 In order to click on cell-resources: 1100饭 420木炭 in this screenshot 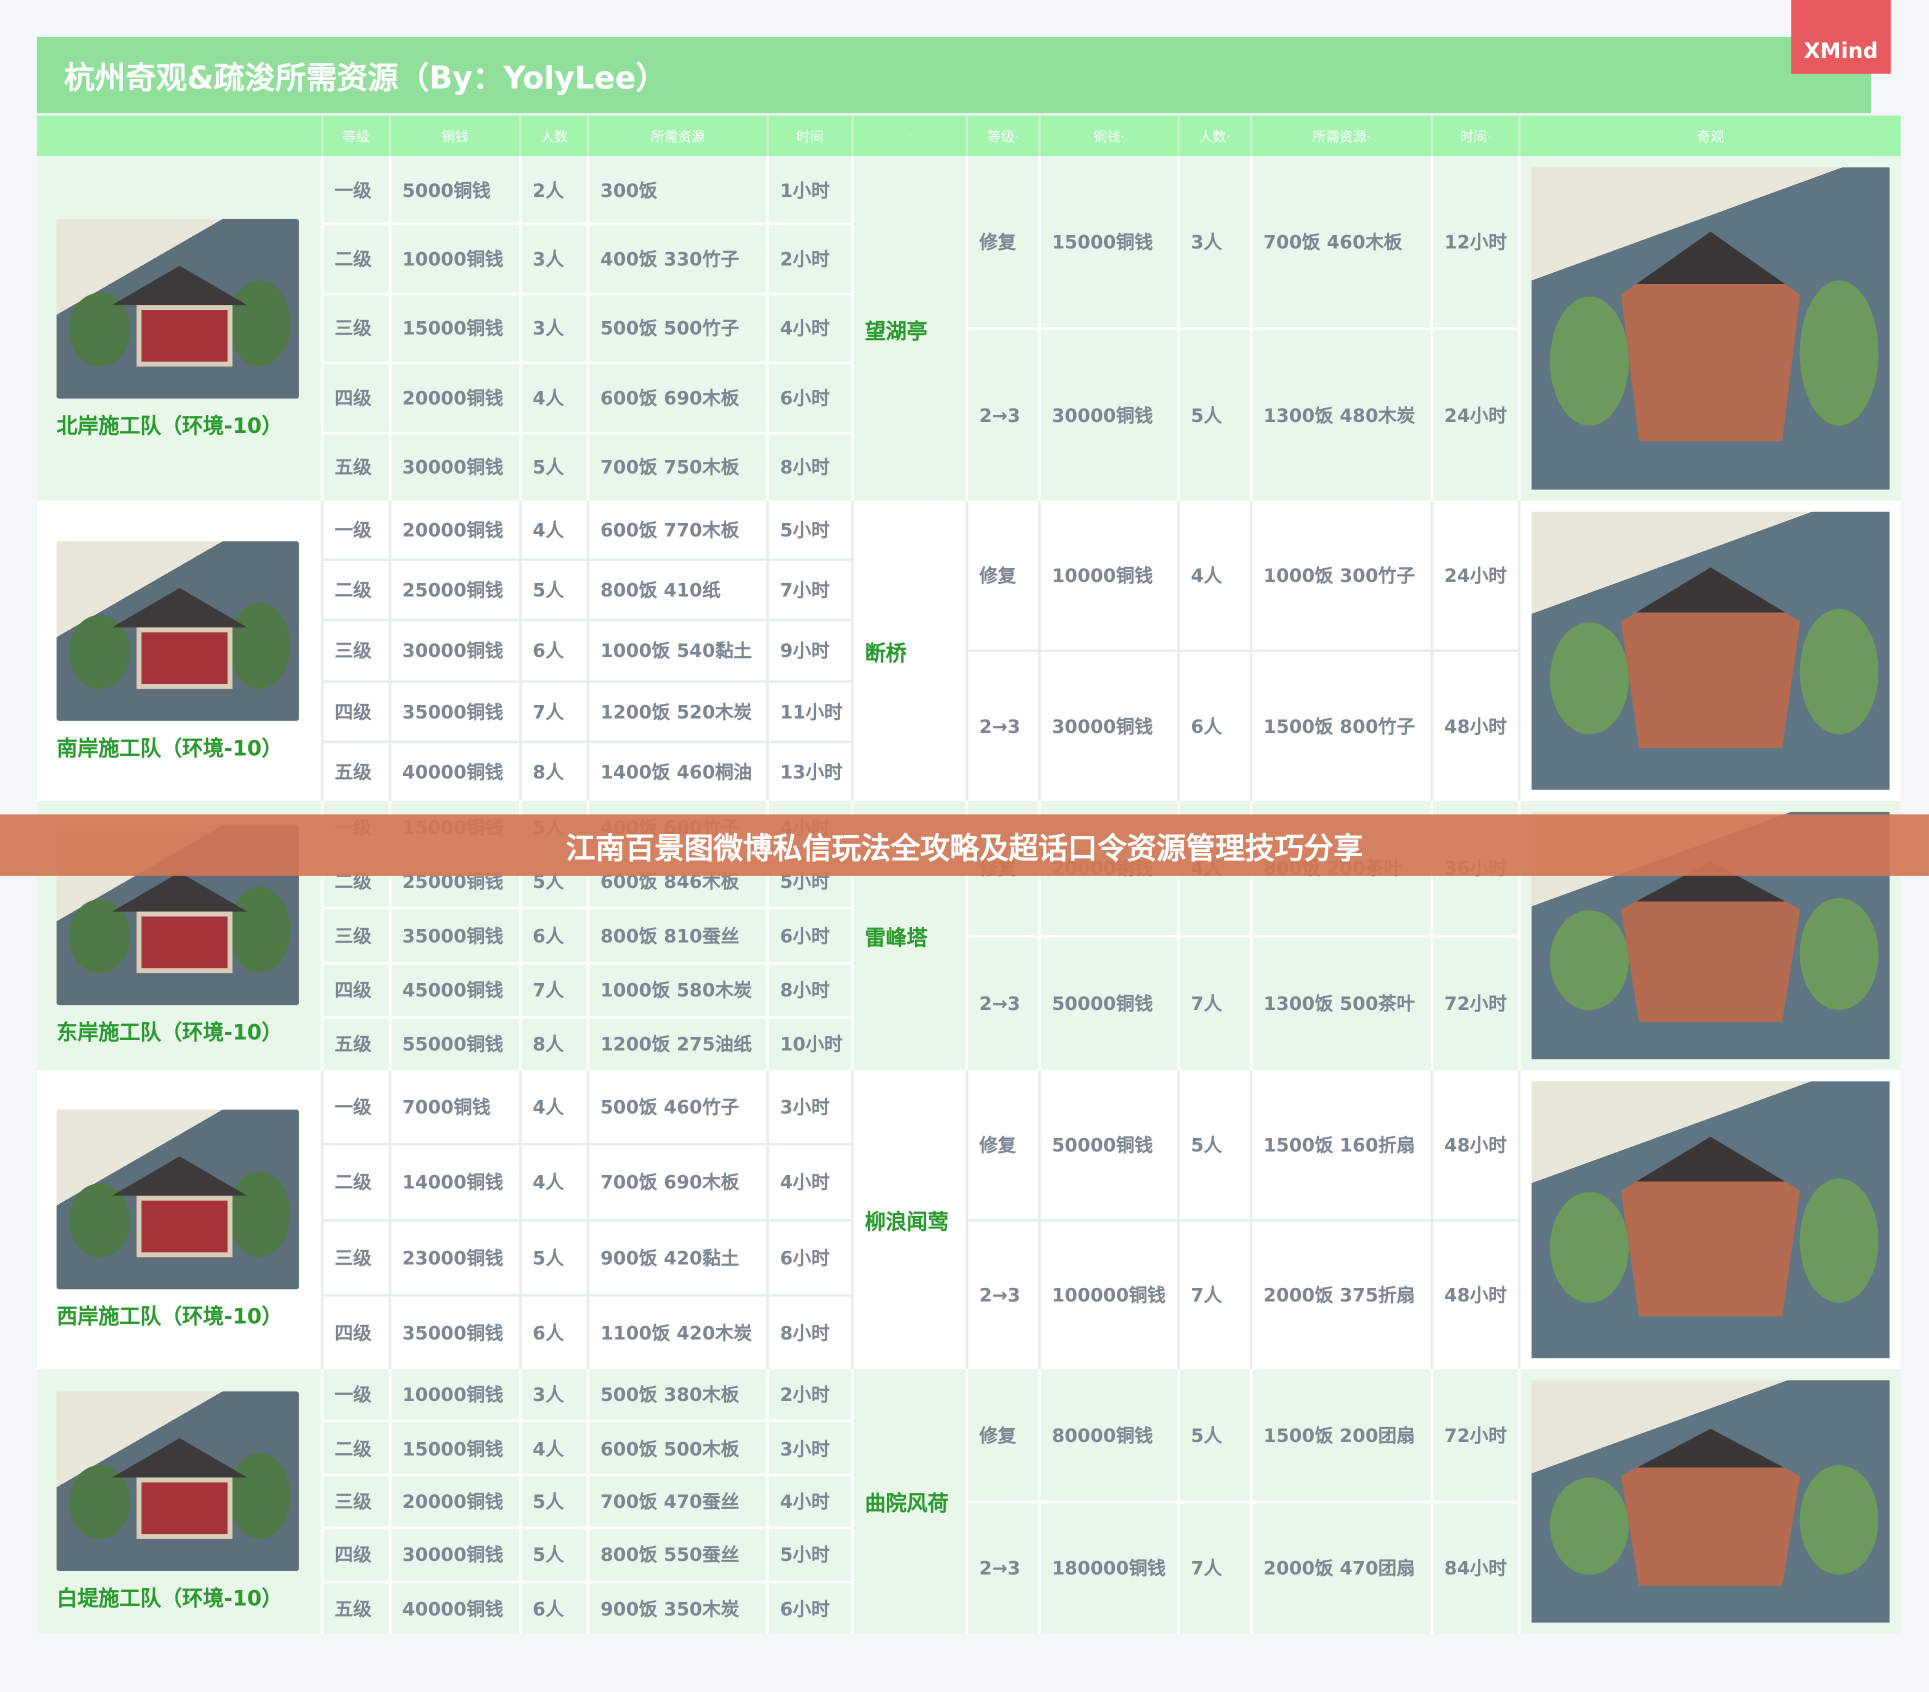, I will do `click(678, 1333)`.